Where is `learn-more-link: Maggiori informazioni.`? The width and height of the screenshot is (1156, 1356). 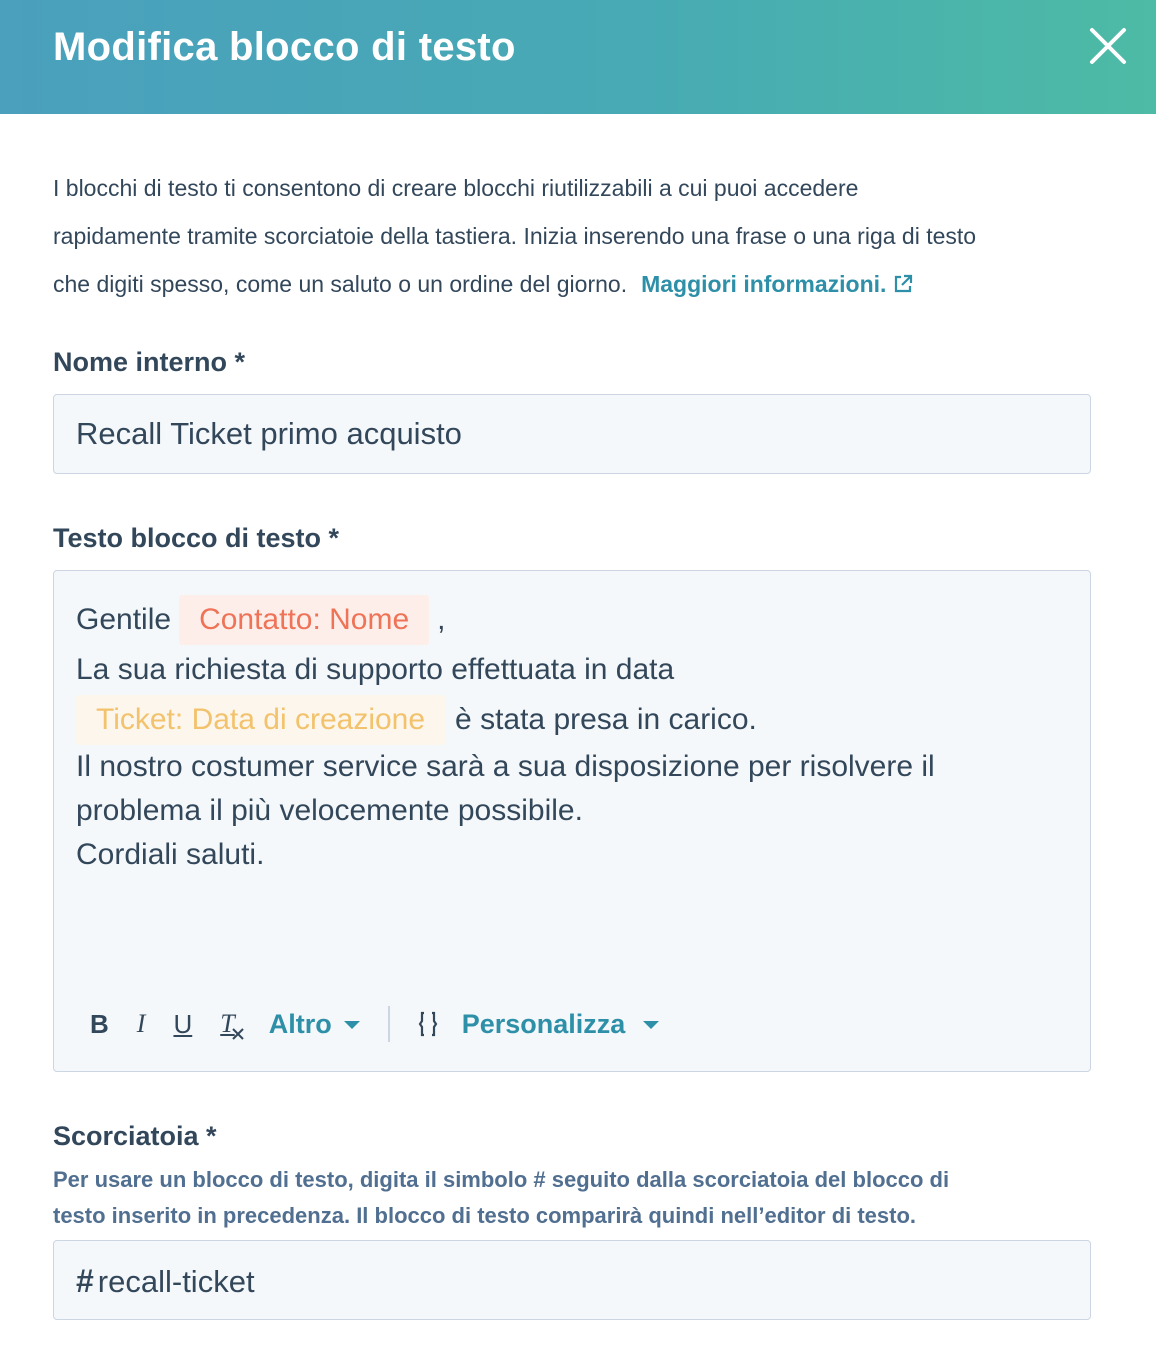
learn-more-link: Maggiori informazioni. is located at coordinates (777, 284).